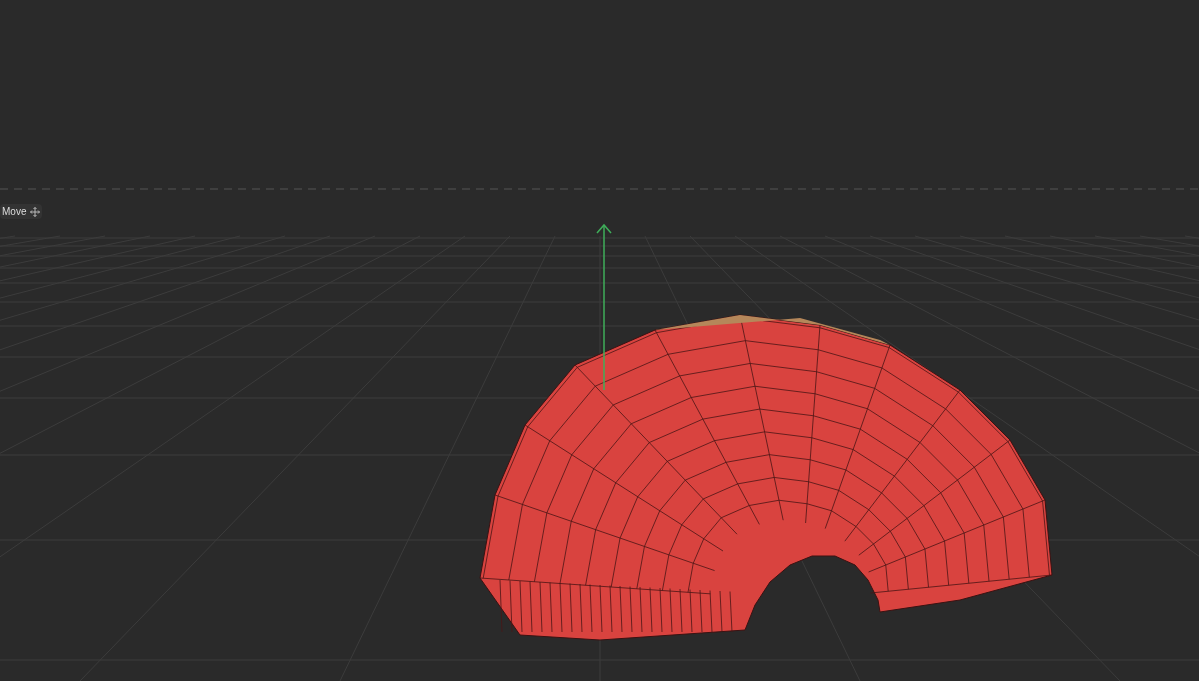 This screenshot has height=681, width=1199. What do you see at coordinates (604, 307) in the screenshot?
I see `move-arrow-gizmo` at bounding box center [604, 307].